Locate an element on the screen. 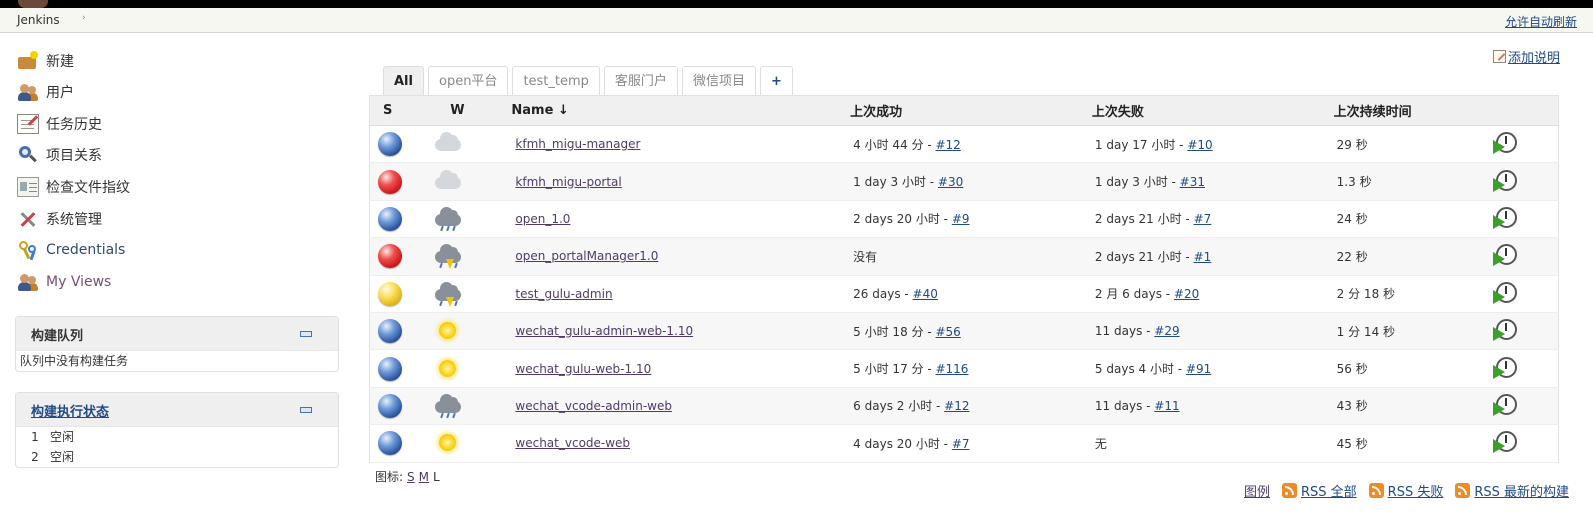 The width and height of the screenshot is (1593, 526). job-name-link: wechat_gulu-web-1.10 is located at coordinates (583, 369).